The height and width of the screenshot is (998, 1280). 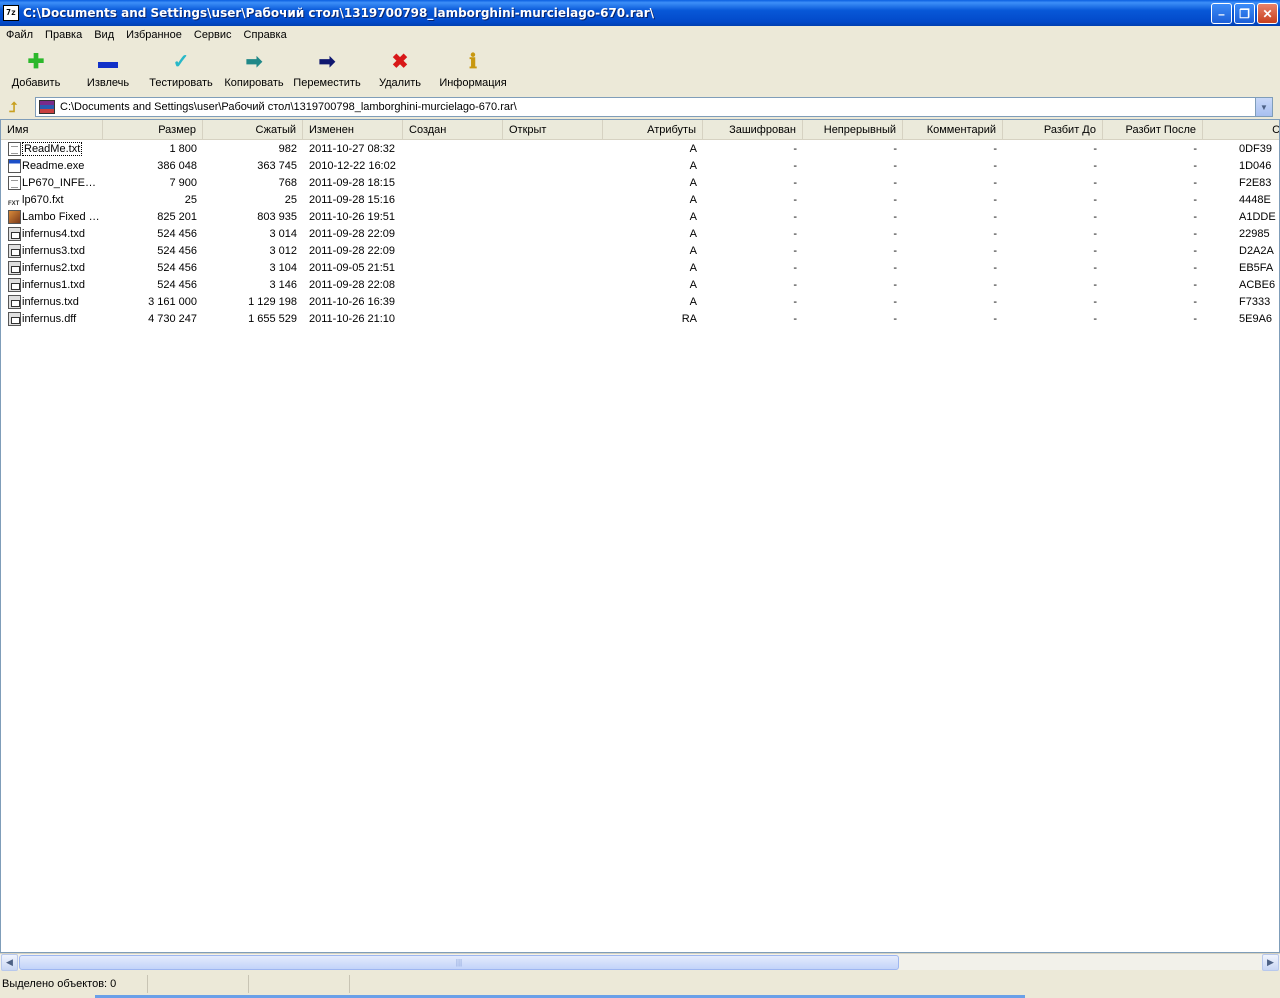 What do you see at coordinates (473, 70) in the screenshot?
I see `toolbar-button-info: ℹ Информация` at bounding box center [473, 70].